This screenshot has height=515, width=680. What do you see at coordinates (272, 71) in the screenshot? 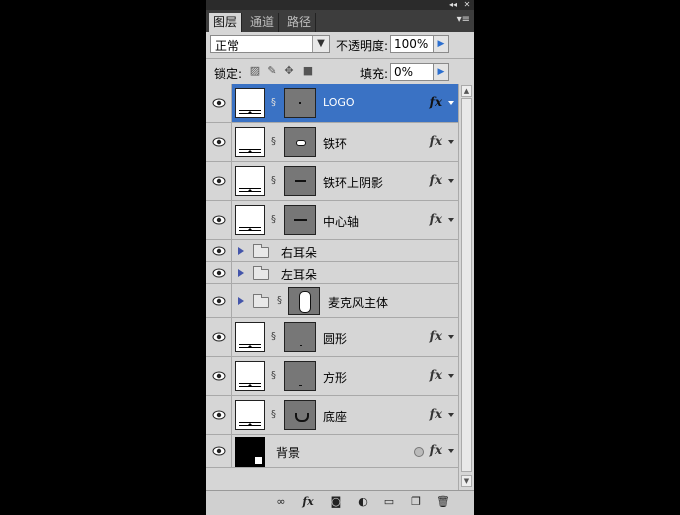
I see `lock-image-pixels-icon: ✎` at bounding box center [272, 71].